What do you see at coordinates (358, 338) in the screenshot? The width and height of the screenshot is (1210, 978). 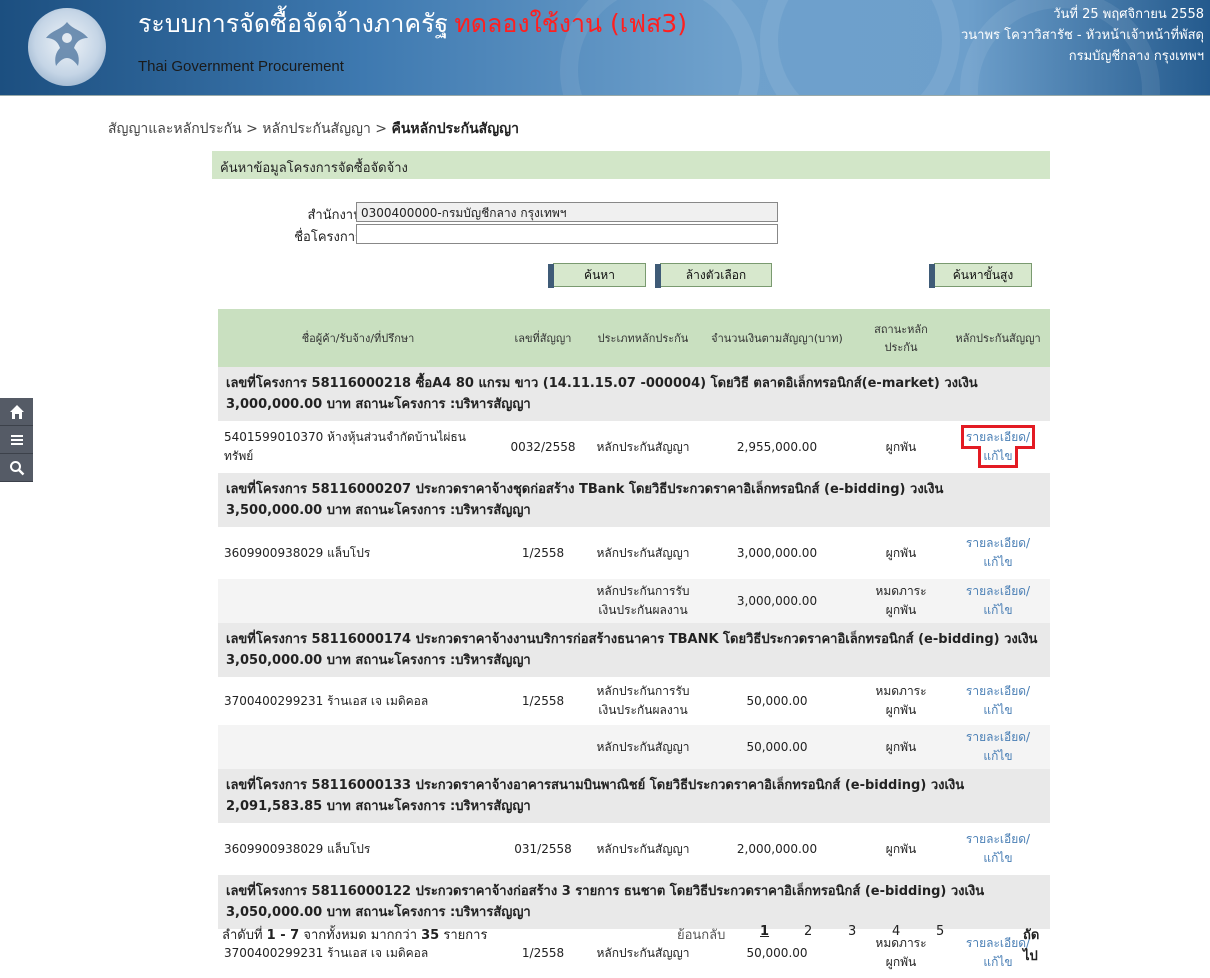 I see `col-vendor: ชื่อผู้ค้า/รับจ้าง/ที่ปรึกษา` at bounding box center [358, 338].